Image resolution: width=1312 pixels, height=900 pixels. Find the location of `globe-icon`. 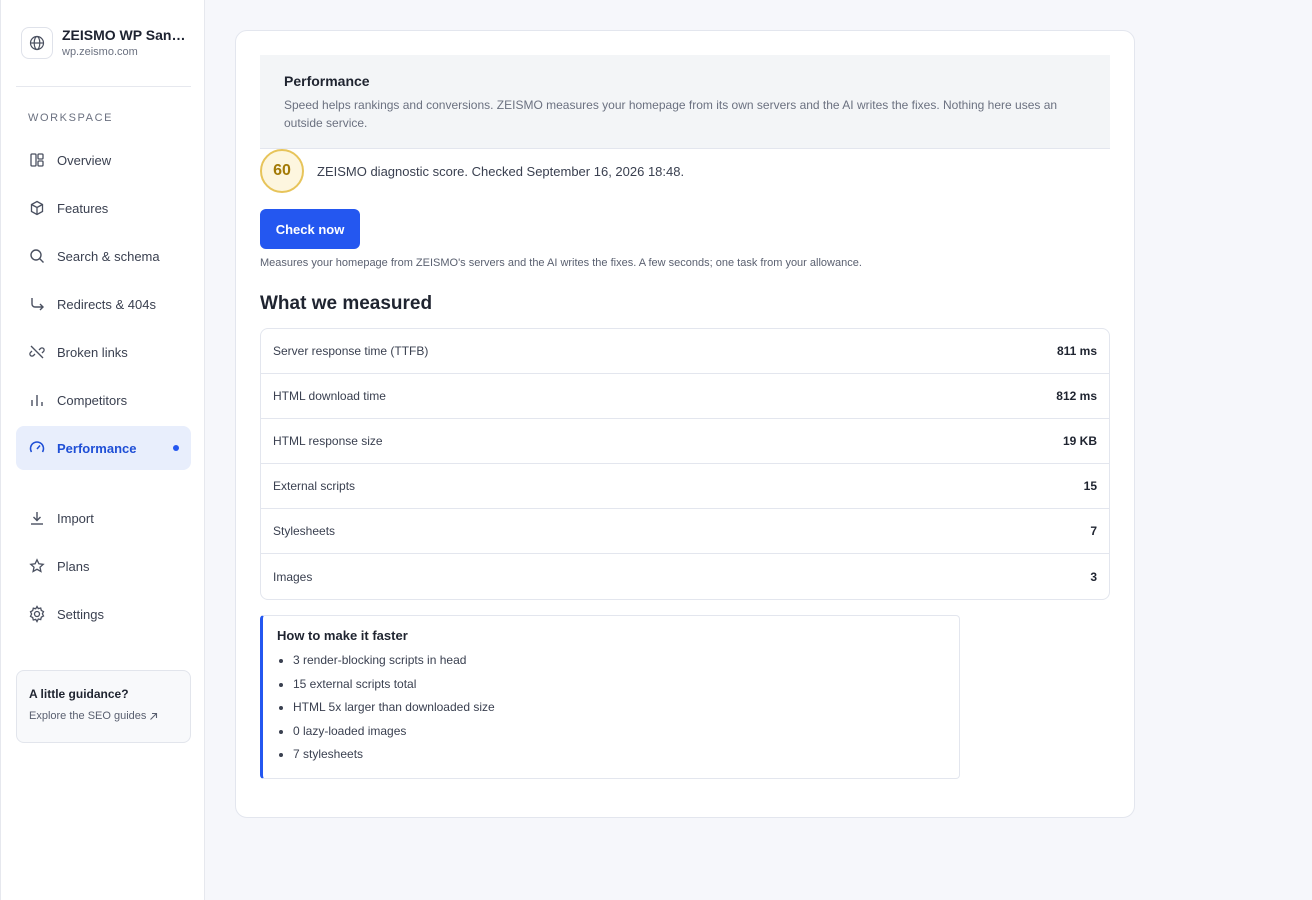

globe-icon is located at coordinates (37, 43).